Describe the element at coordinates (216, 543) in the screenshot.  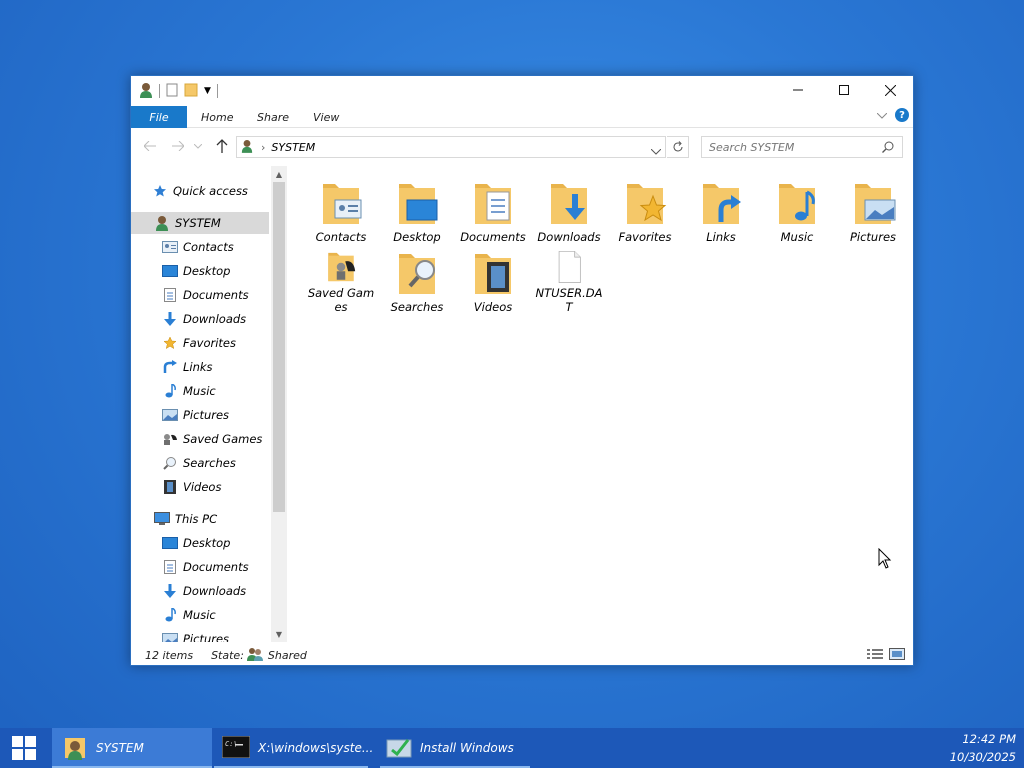
I see `nav-pc-desktop: Desktop` at that location.